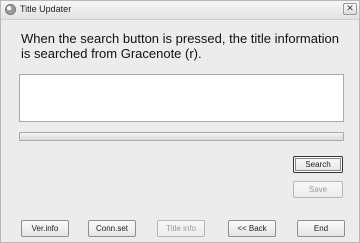 The width and height of the screenshot is (360, 243). Describe the element at coordinates (350, 9) in the screenshot. I see `close-button: ✕` at that location.